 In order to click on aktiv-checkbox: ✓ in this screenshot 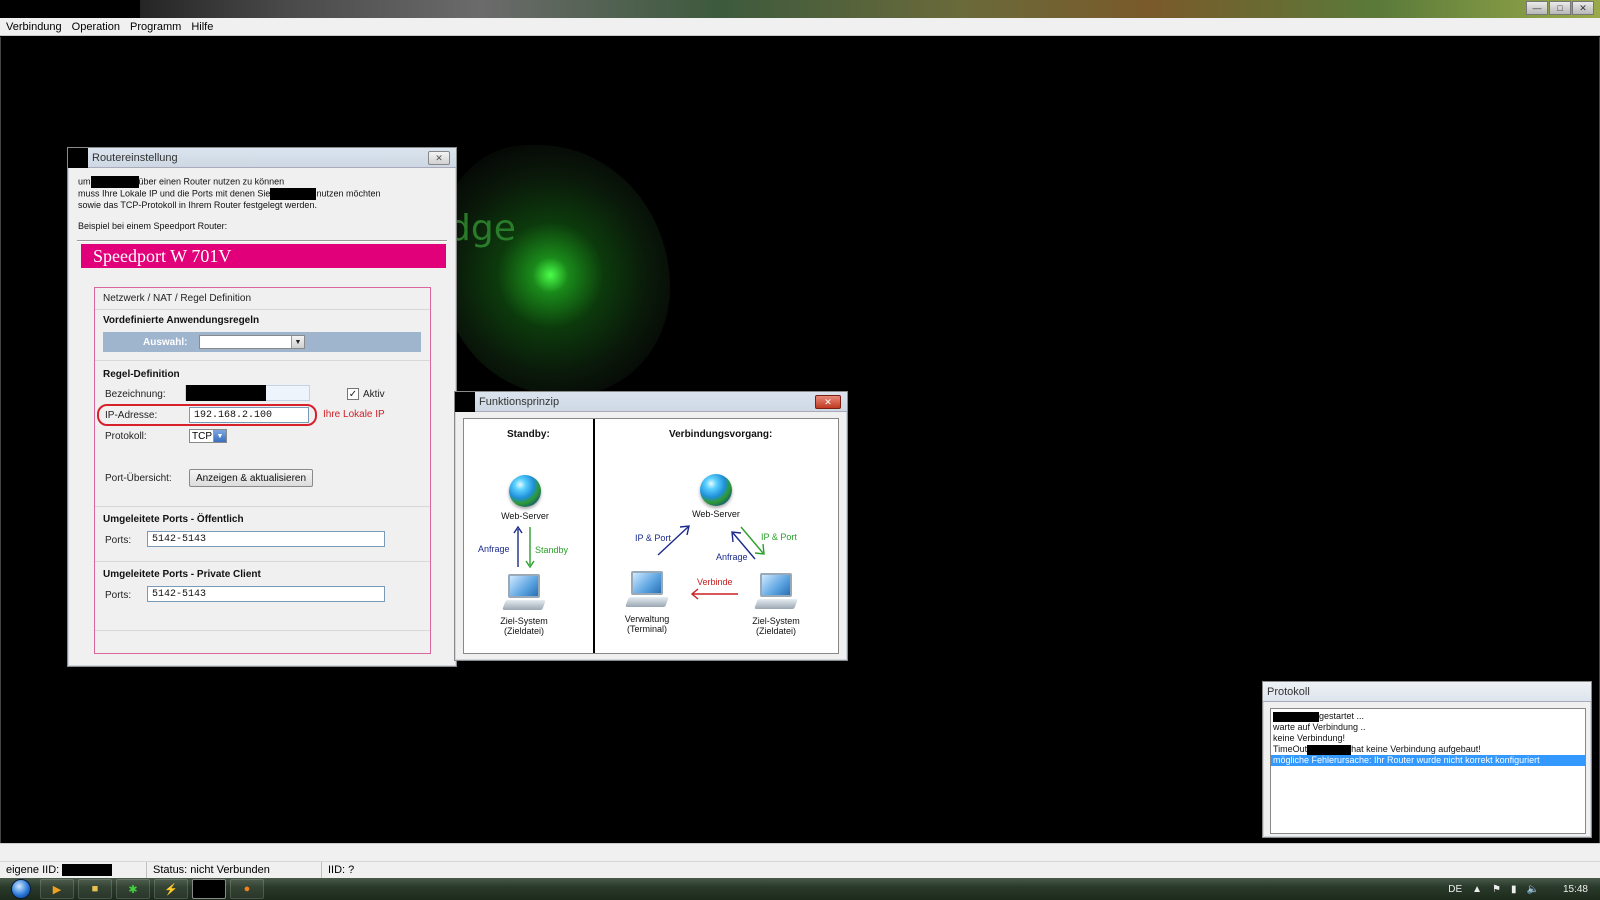, I will do `click(353, 394)`.